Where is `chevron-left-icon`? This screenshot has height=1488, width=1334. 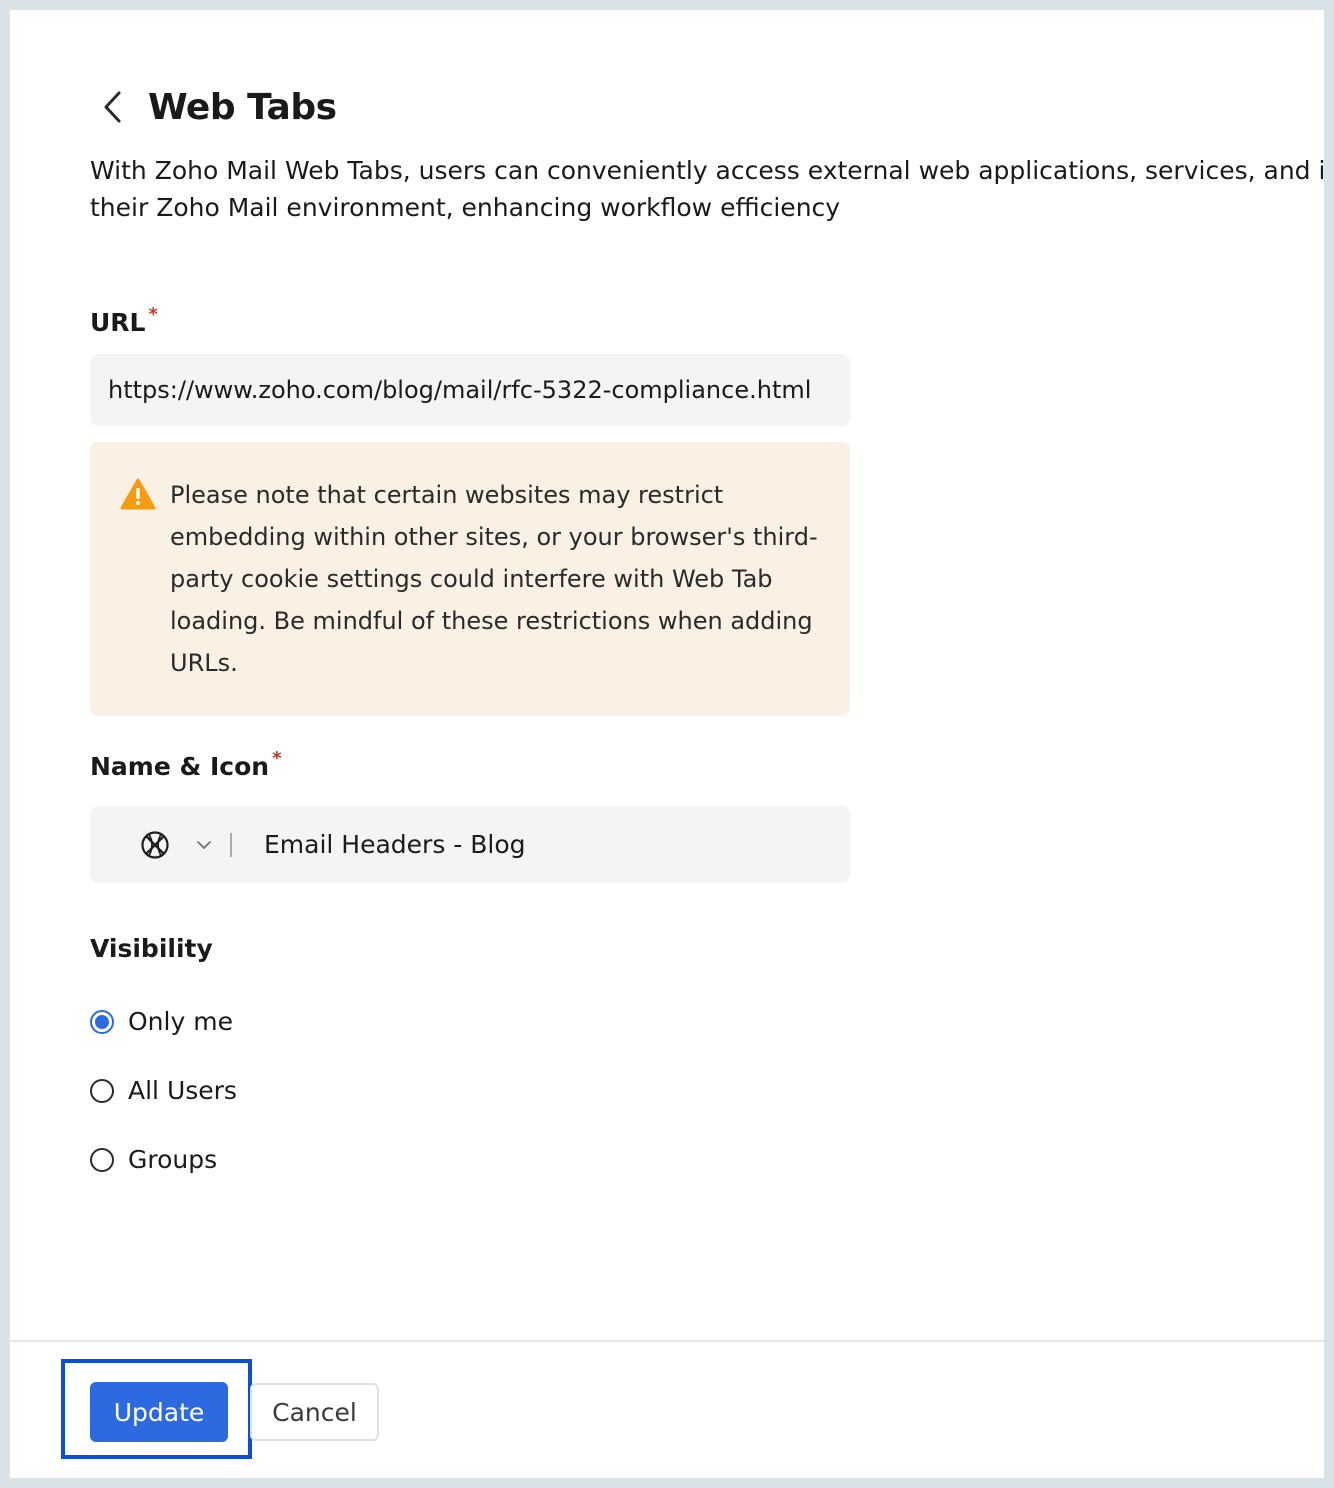 chevron-left-icon is located at coordinates (112, 107).